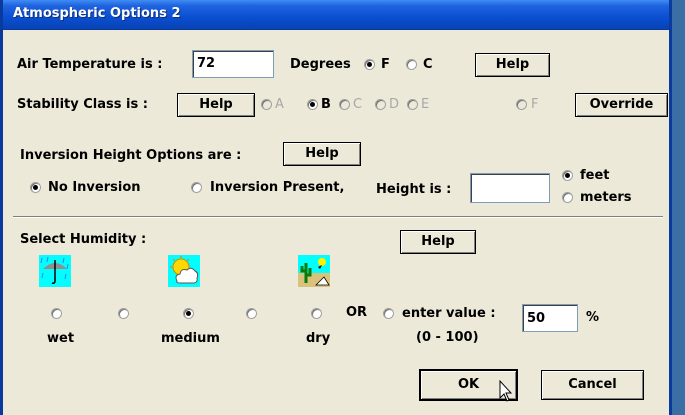  Describe the element at coordinates (131, 155) in the screenshot. I see `inversion-label: Inversion Height Options are :` at that location.